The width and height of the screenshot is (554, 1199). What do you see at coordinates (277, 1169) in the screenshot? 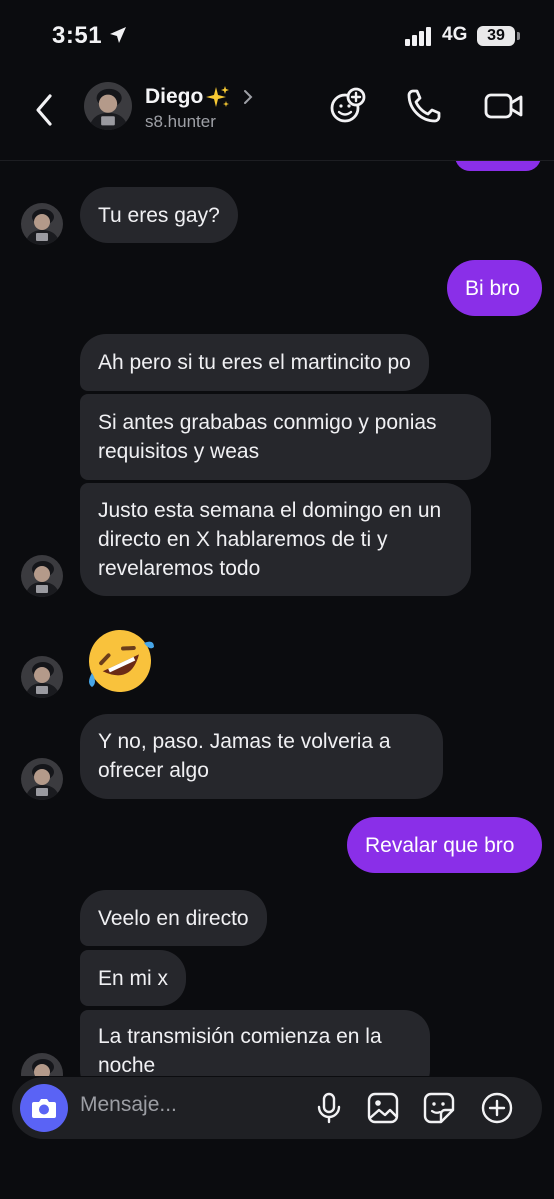
I see `bottom-safe-area` at bounding box center [277, 1169].